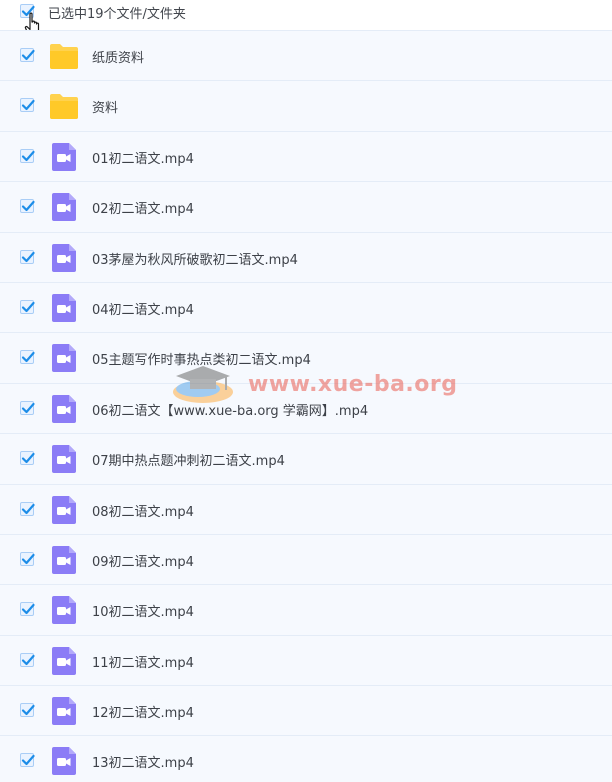 Image resolution: width=612 pixels, height=782 pixels. Describe the element at coordinates (306, 758) in the screenshot. I see `file-row: 13初二语文.mp4` at that location.